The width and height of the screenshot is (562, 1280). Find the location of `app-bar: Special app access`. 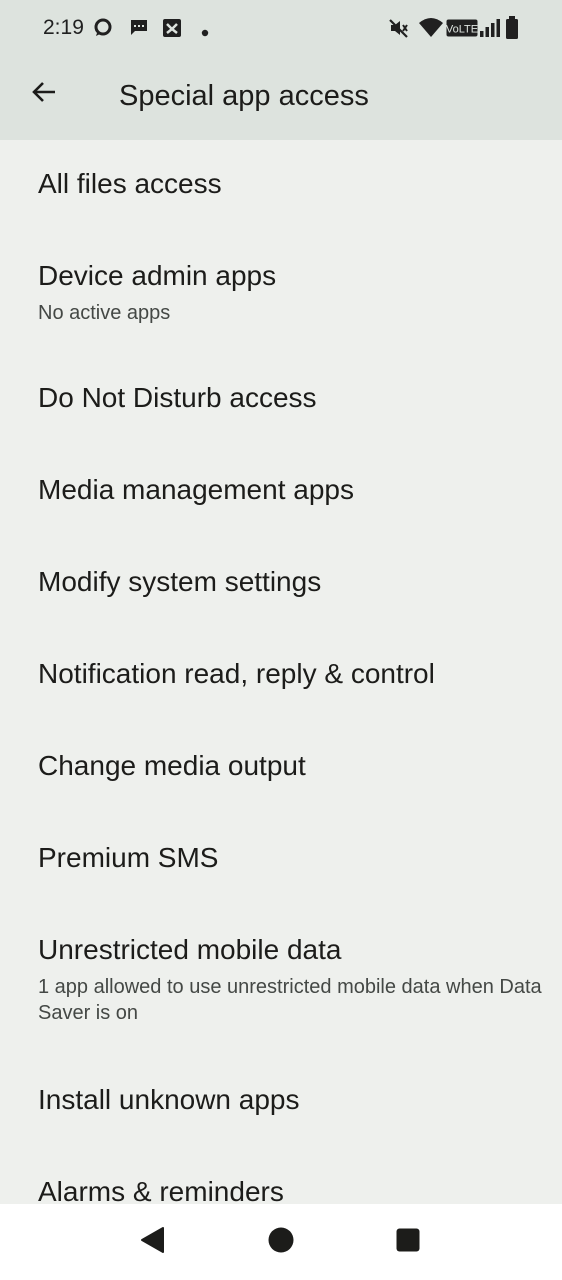

app-bar: Special app access is located at coordinates (281, 98).